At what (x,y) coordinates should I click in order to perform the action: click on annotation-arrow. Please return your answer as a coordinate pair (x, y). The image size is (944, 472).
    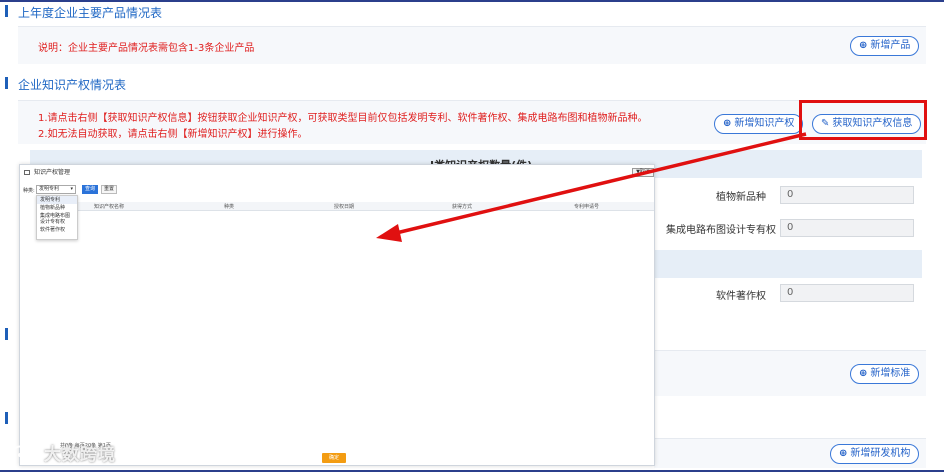
    Looking at the image, I should click on (591, 187).